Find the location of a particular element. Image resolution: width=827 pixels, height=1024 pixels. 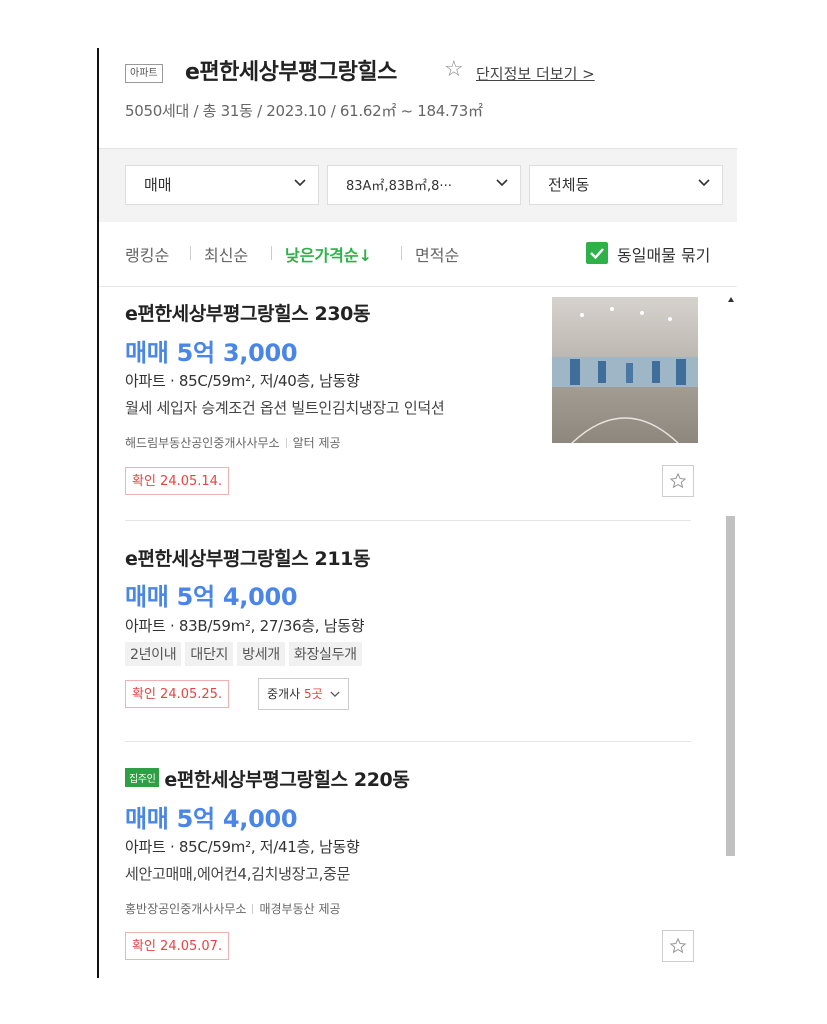

listing-tags: 2년이내 대단지 방세개 화장실두개 is located at coordinates (245, 654).